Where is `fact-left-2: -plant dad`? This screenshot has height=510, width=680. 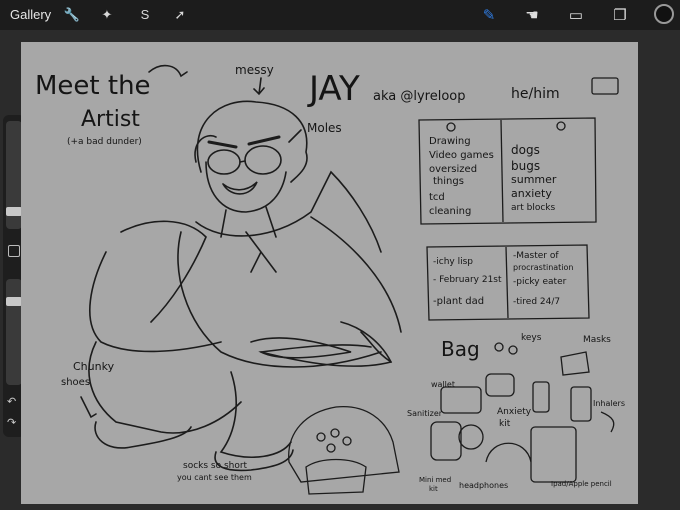
fact-left-2: -plant dad is located at coordinates (458, 301).